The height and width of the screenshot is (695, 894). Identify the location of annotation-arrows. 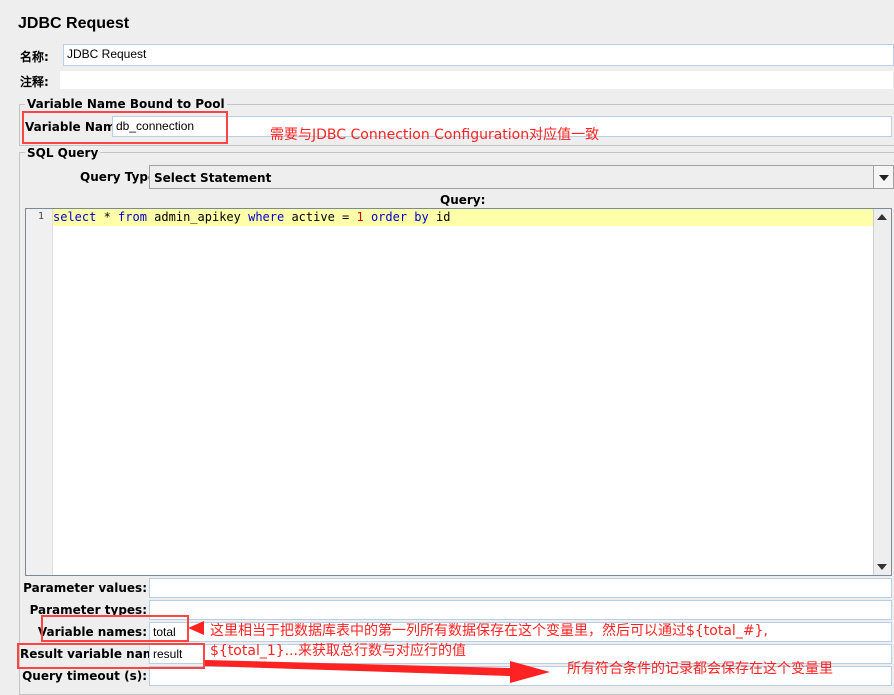
(369, 652).